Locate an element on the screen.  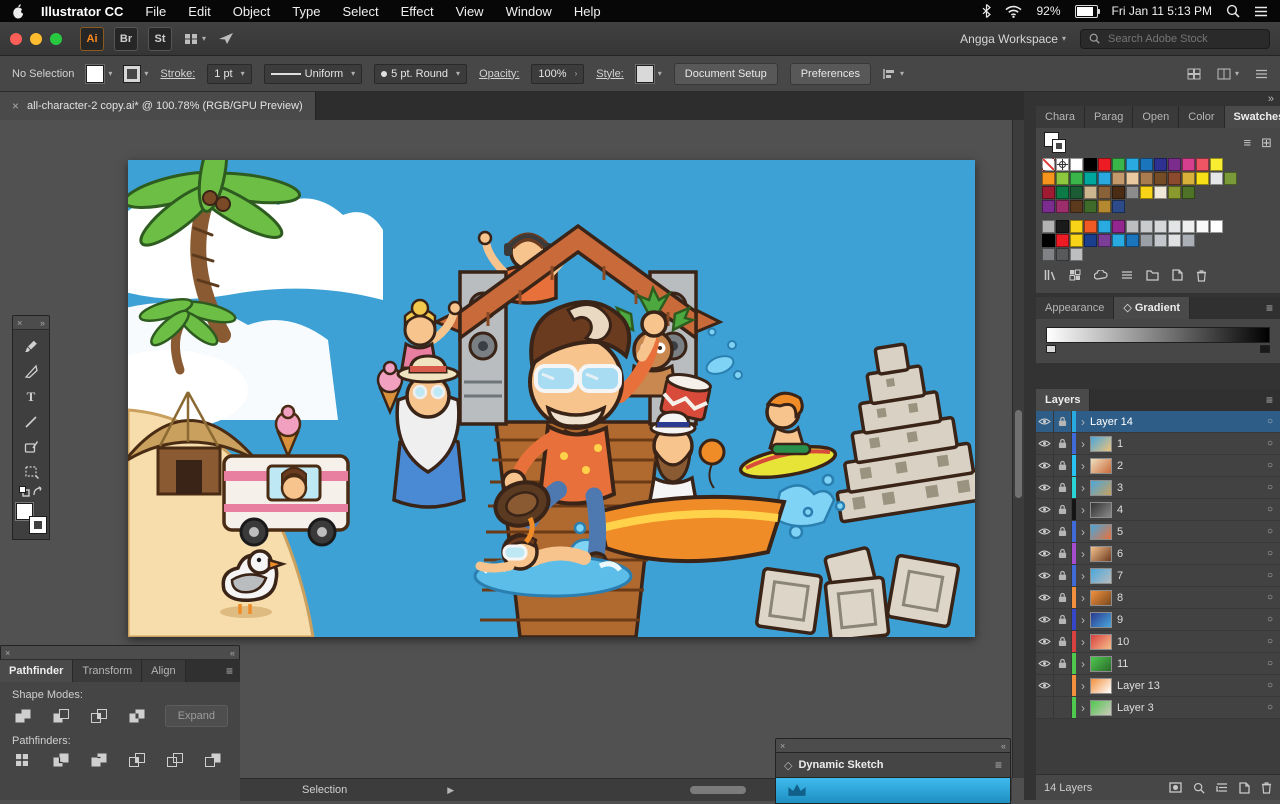
gradient-stop-start is located at coordinates (1051, 349).